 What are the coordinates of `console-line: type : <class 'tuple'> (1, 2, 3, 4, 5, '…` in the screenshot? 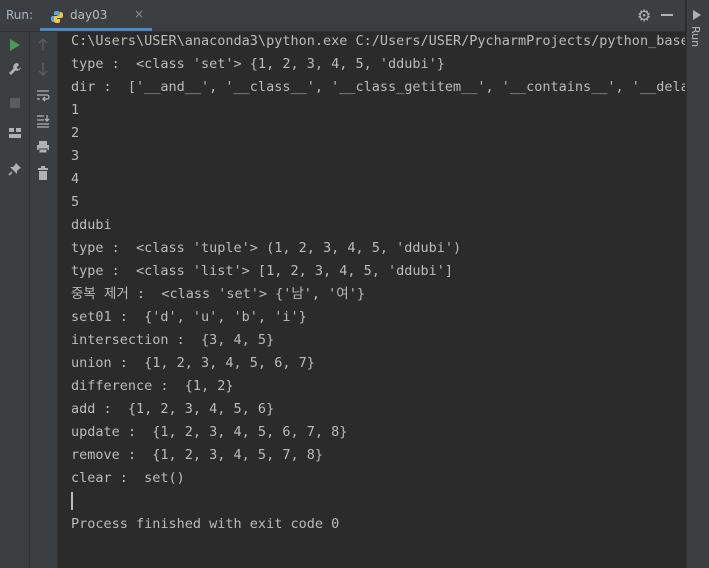 It's located at (266, 248).